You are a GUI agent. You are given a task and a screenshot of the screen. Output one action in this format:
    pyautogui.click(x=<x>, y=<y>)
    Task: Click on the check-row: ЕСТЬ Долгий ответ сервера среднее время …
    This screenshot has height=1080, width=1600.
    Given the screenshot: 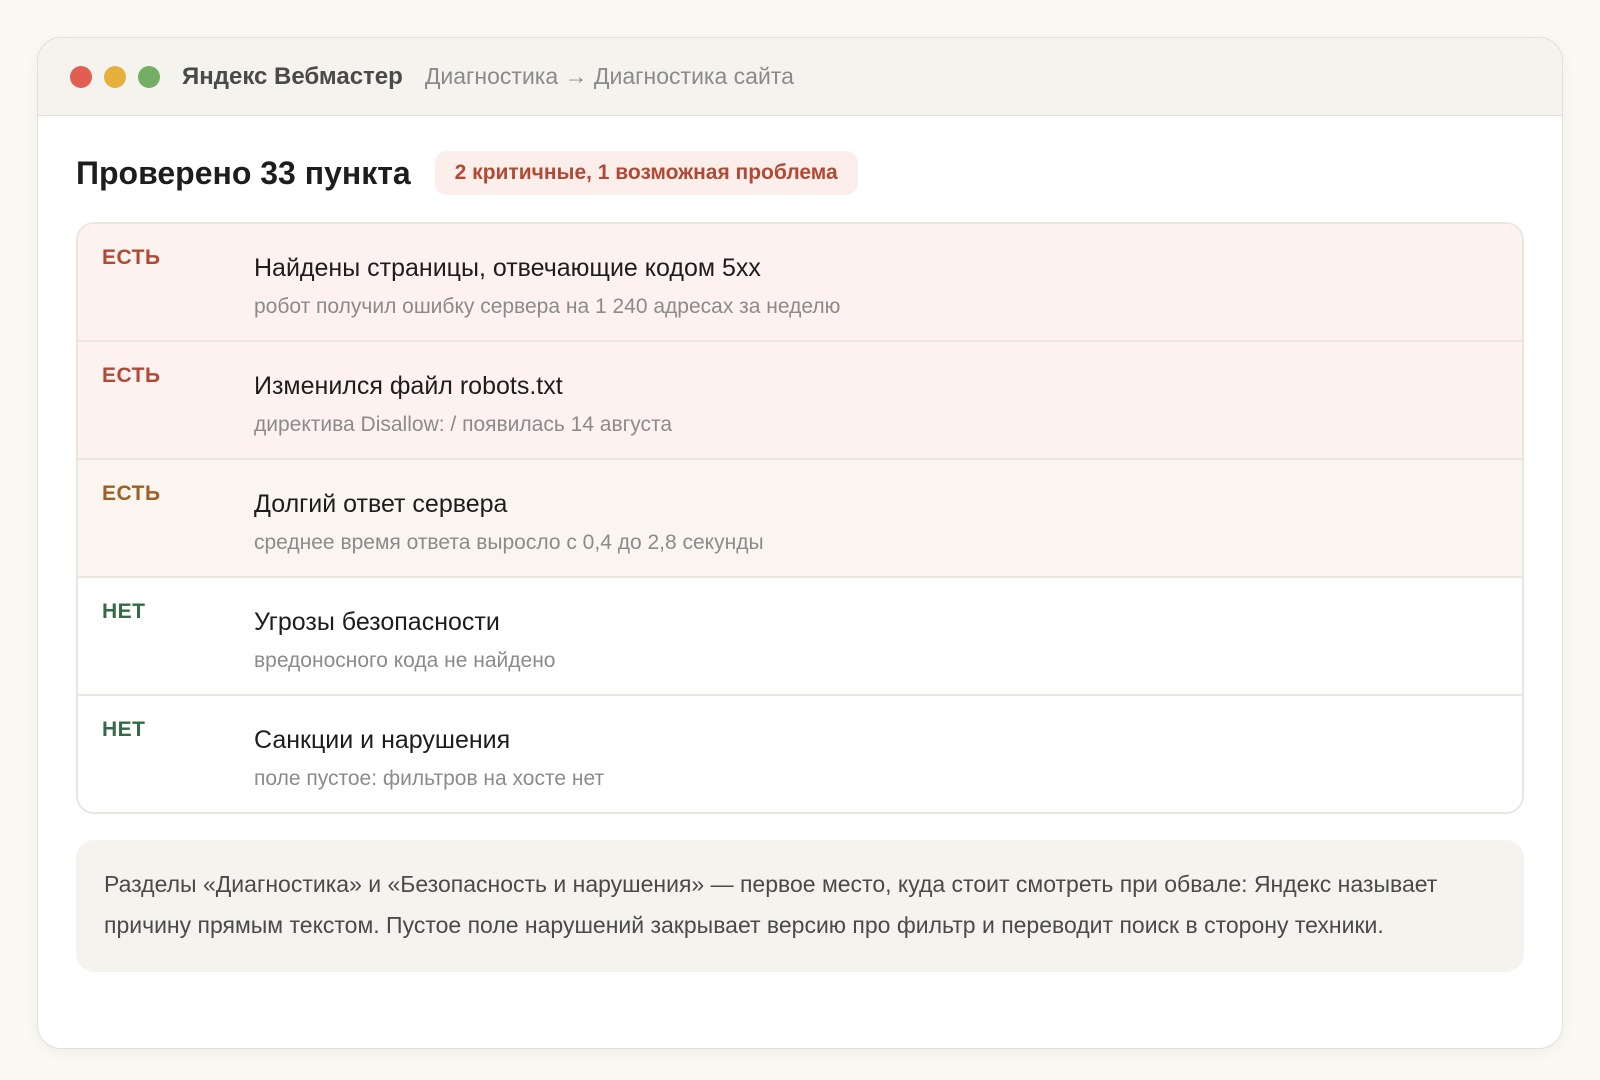 What is the action you would take?
    pyautogui.click(x=800, y=519)
    